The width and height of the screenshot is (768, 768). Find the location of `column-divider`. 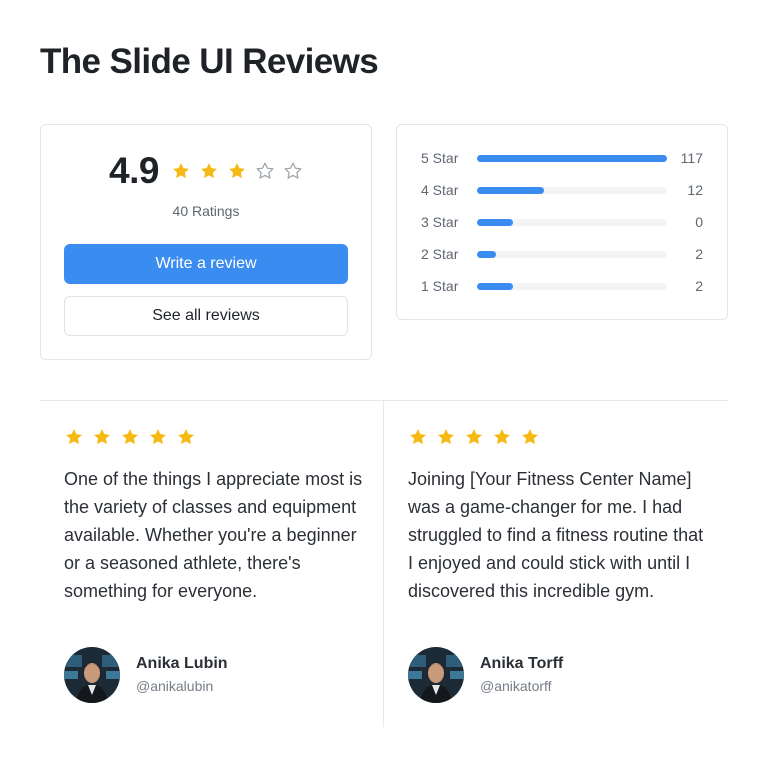

column-divider is located at coordinates (383, 564).